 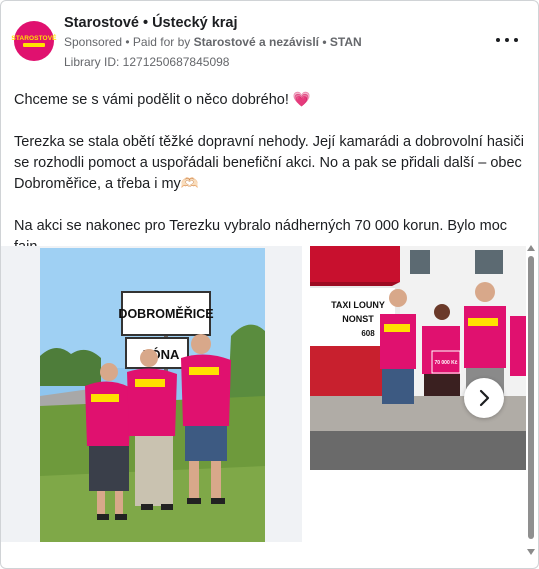 What do you see at coordinates (368, 333) in the screenshot?
I see `banner-digits: 608` at bounding box center [368, 333].